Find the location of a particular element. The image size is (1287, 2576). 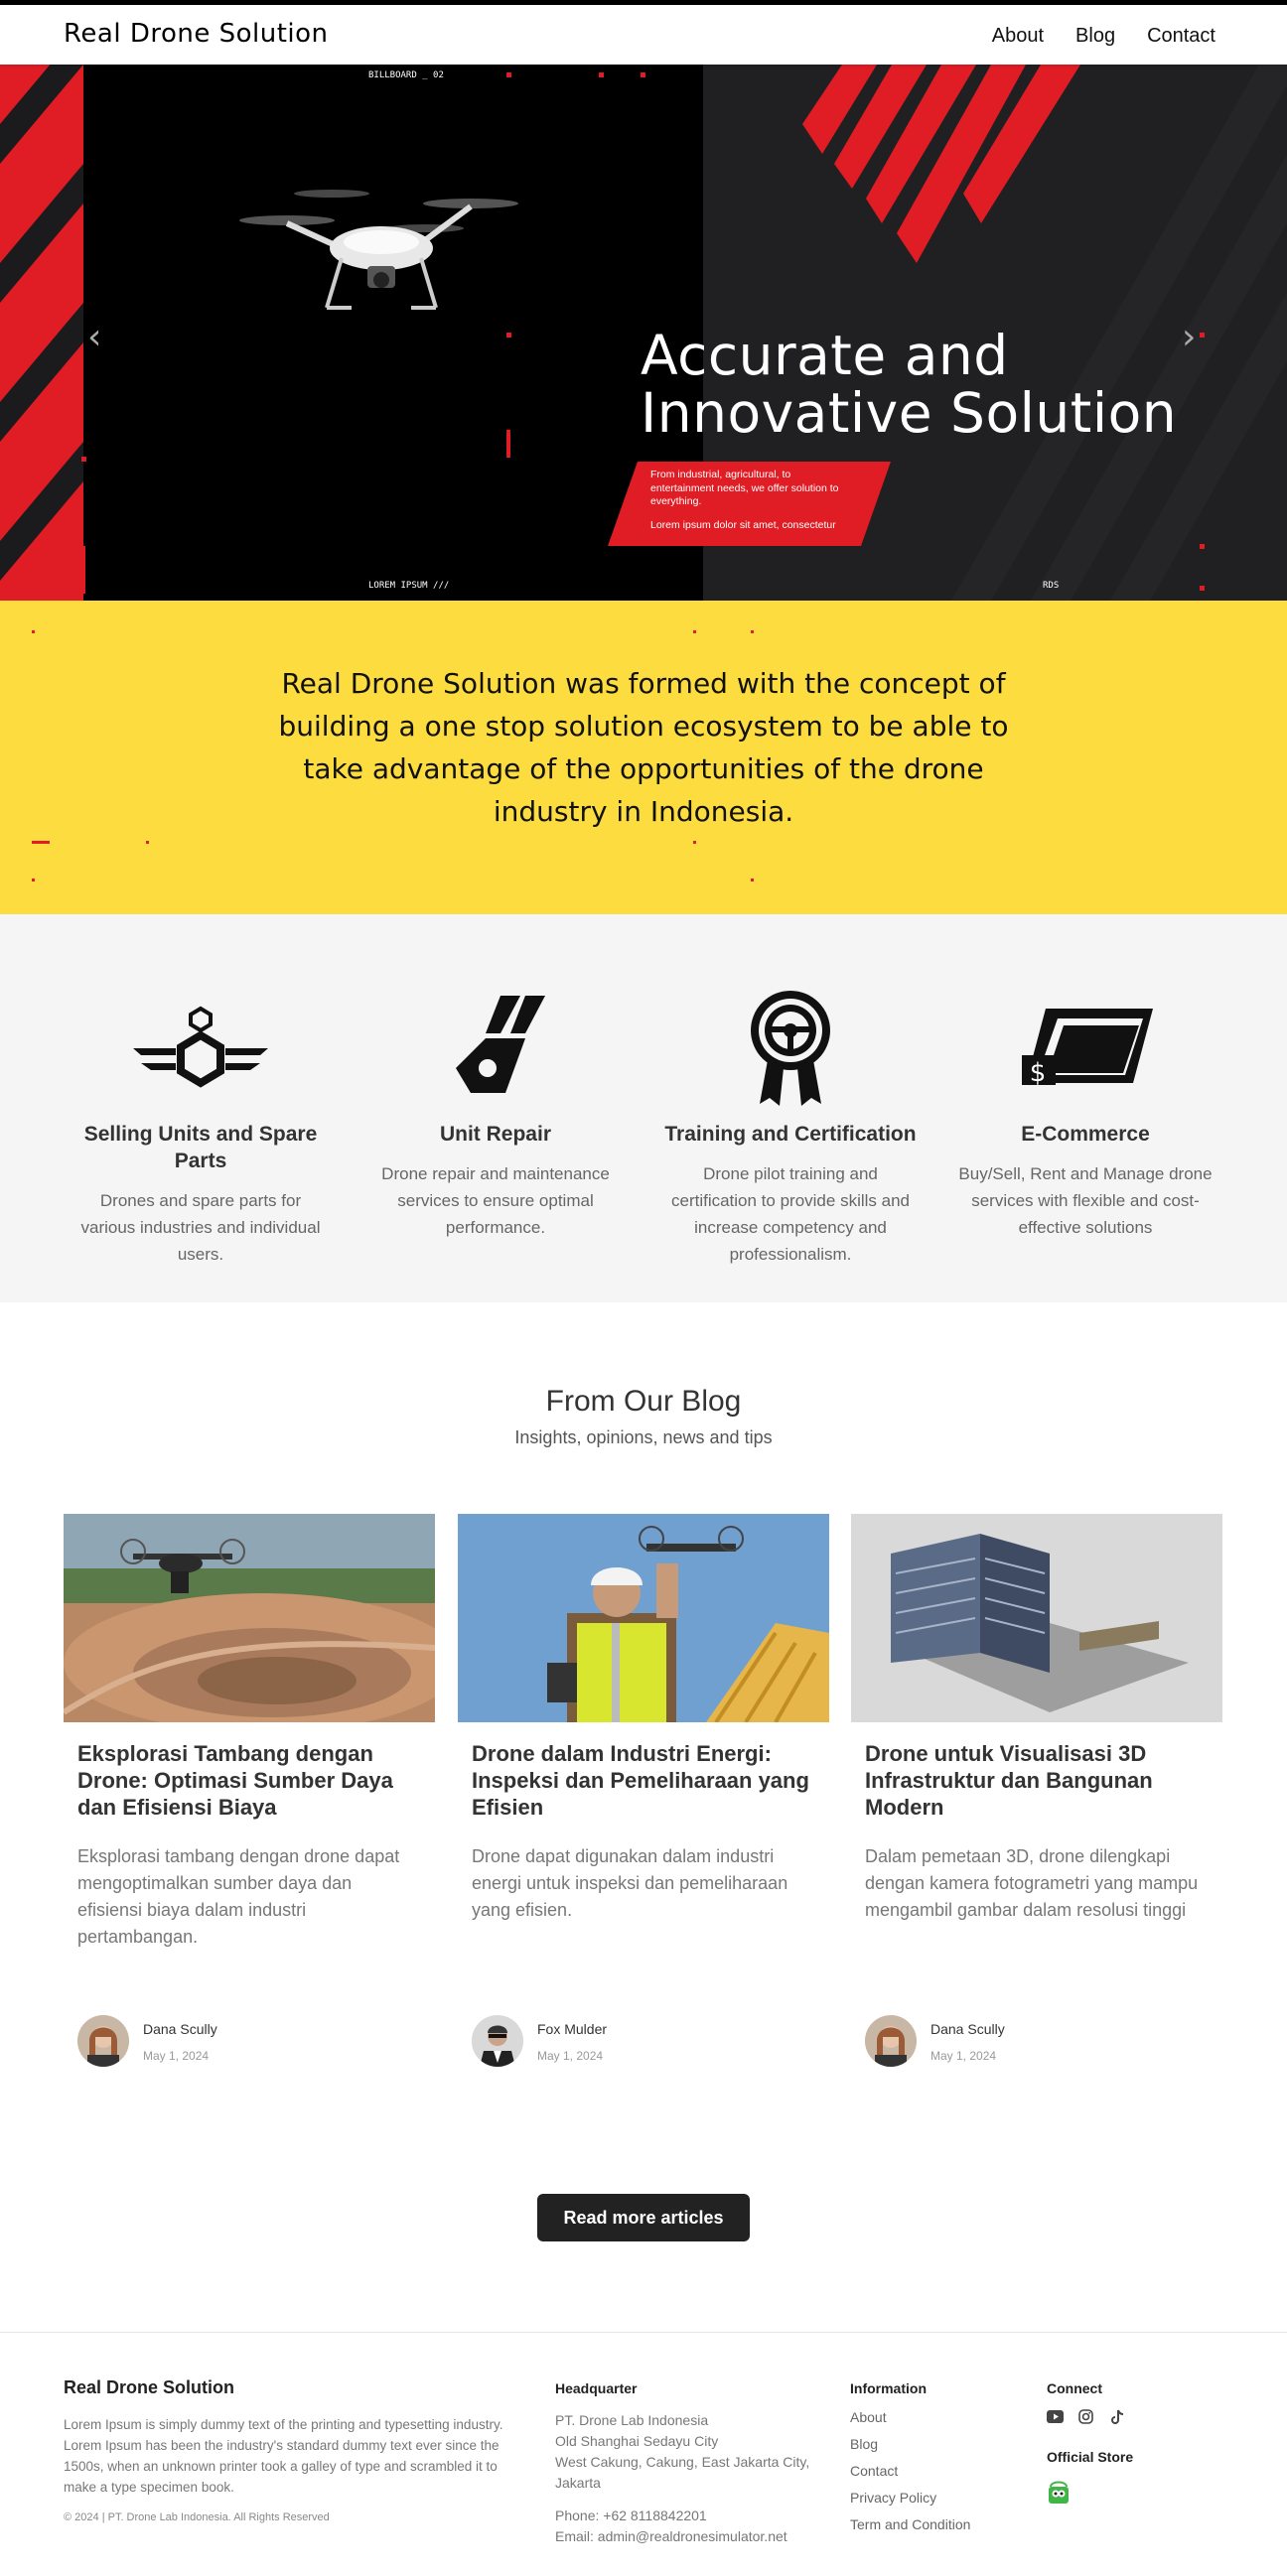

nav-link-blog: Blog is located at coordinates (1095, 36).